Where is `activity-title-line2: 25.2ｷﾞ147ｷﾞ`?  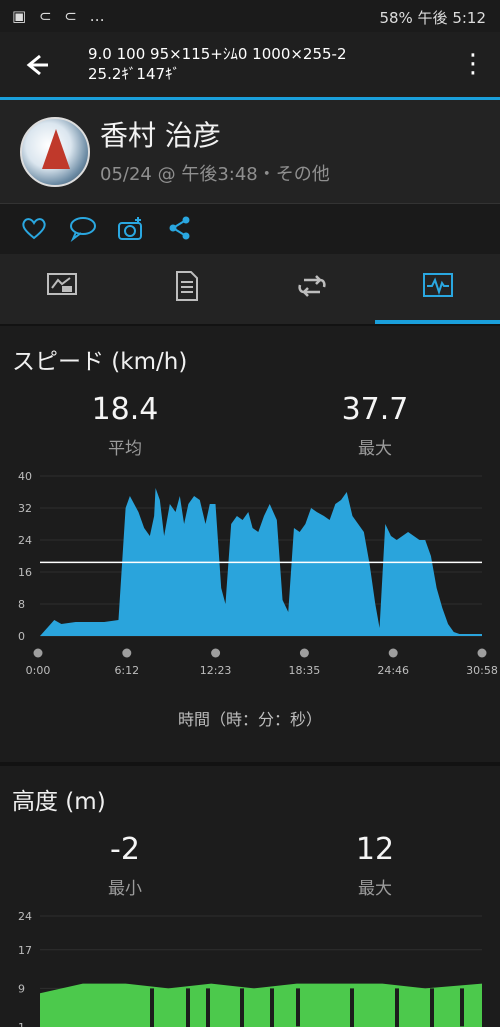
activity-title-line2: 25.2ｷﾞ147ｷﾞ is located at coordinates (134, 74).